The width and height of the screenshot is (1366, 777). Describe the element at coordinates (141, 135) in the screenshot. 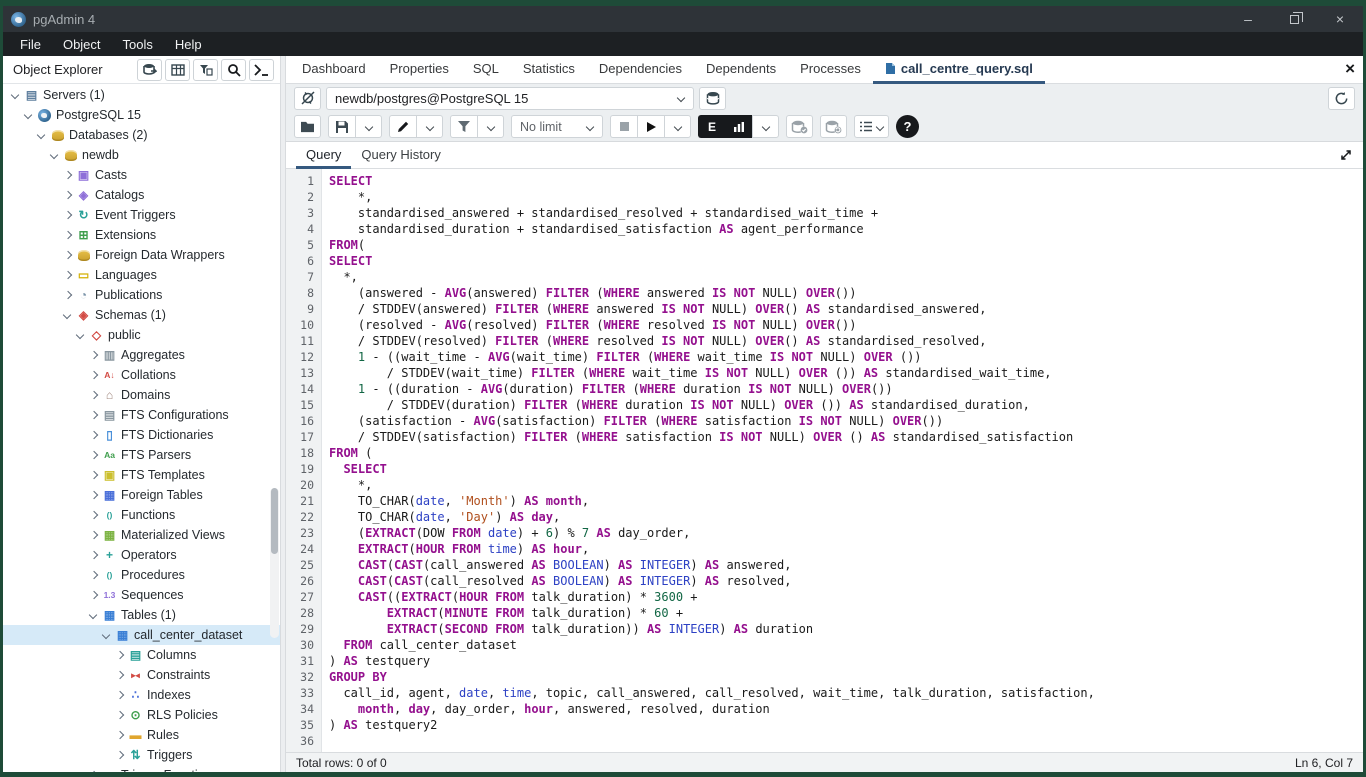

I see `tree-item-databases-2-: Databases (2)` at that location.